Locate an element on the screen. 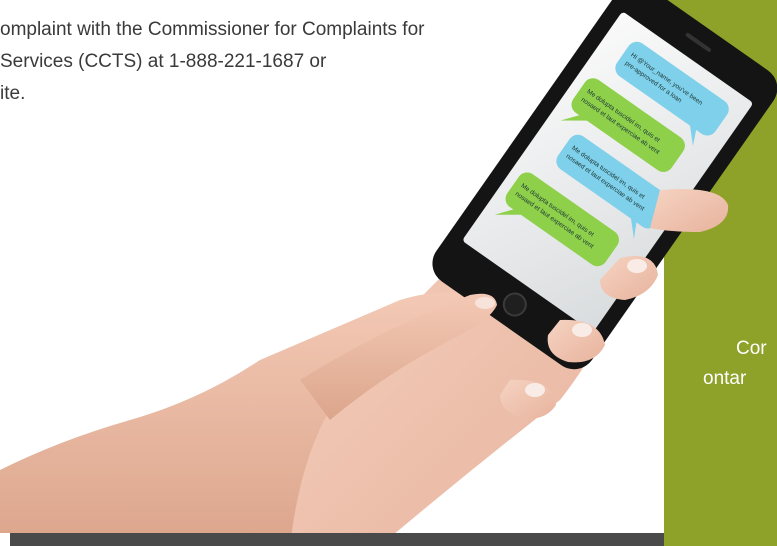 The image size is (777, 546). bottom-dark-band is located at coordinates (332, 539).